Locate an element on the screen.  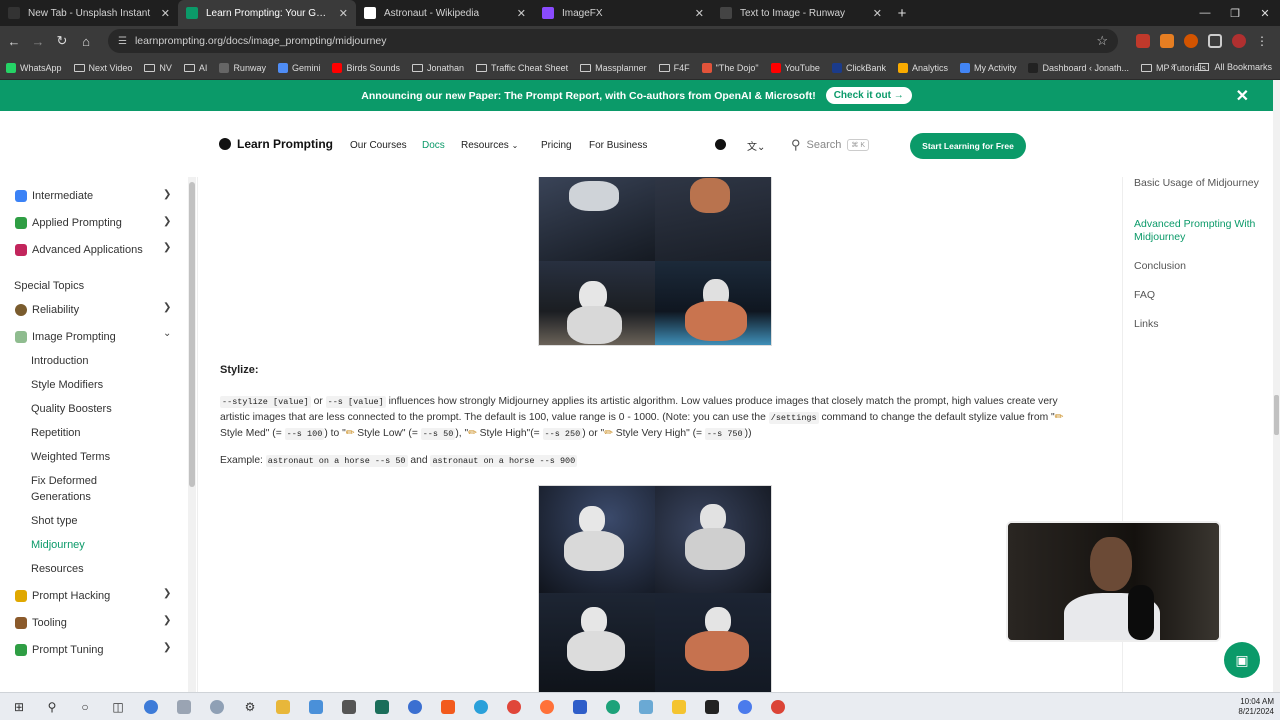
bookmark-item: WhatsApp is located at coordinates (34, 67).